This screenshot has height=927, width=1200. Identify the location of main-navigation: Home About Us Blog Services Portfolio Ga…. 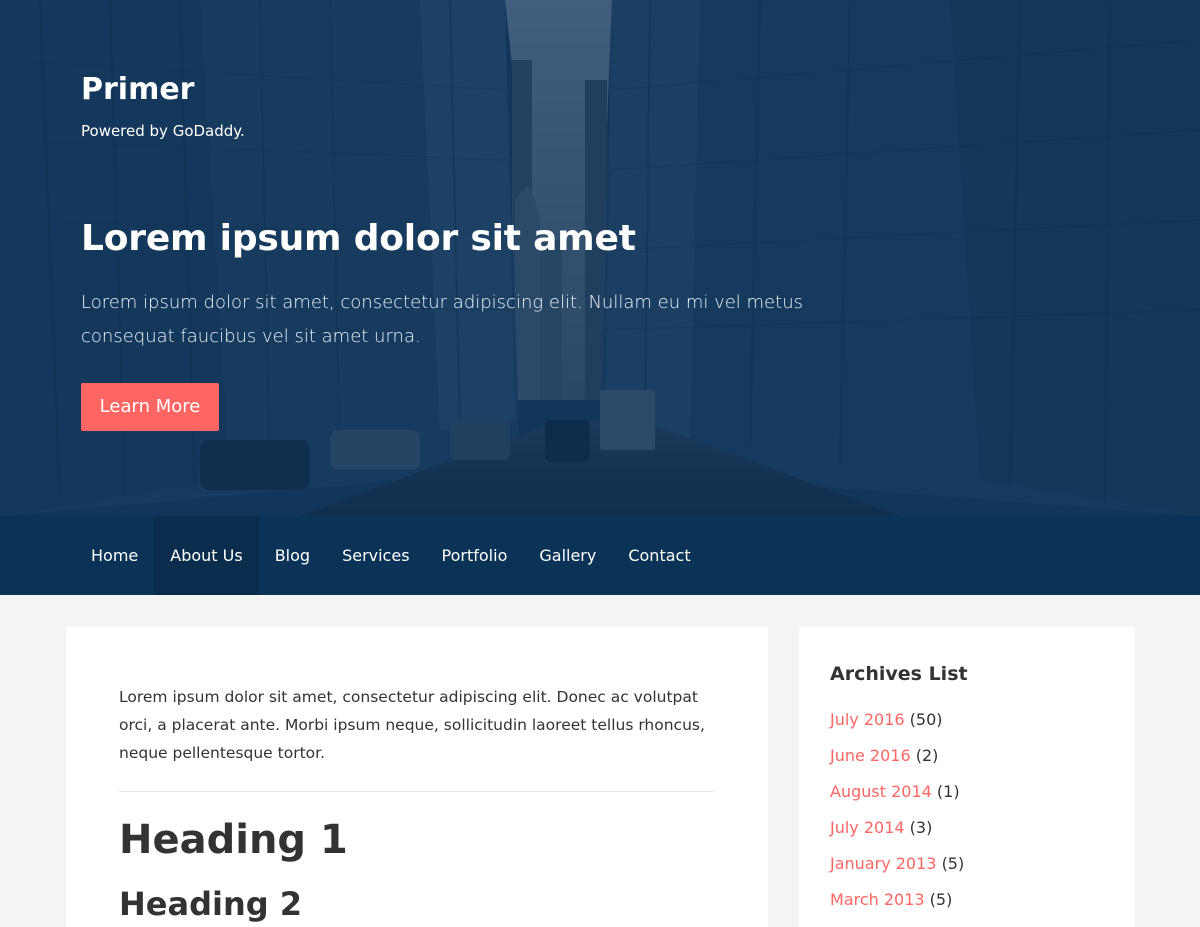
(600, 555).